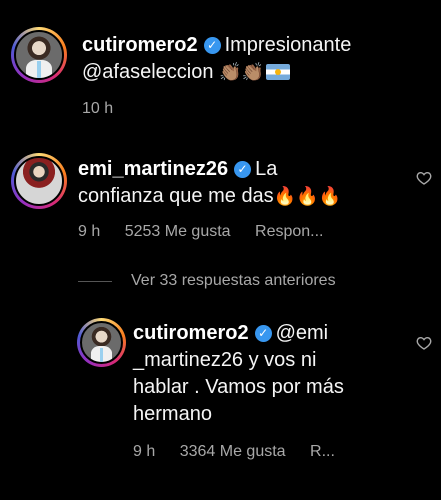  Describe the element at coordinates (153, 169) in the screenshot. I see `comment-username: emi_martinez26` at that location.